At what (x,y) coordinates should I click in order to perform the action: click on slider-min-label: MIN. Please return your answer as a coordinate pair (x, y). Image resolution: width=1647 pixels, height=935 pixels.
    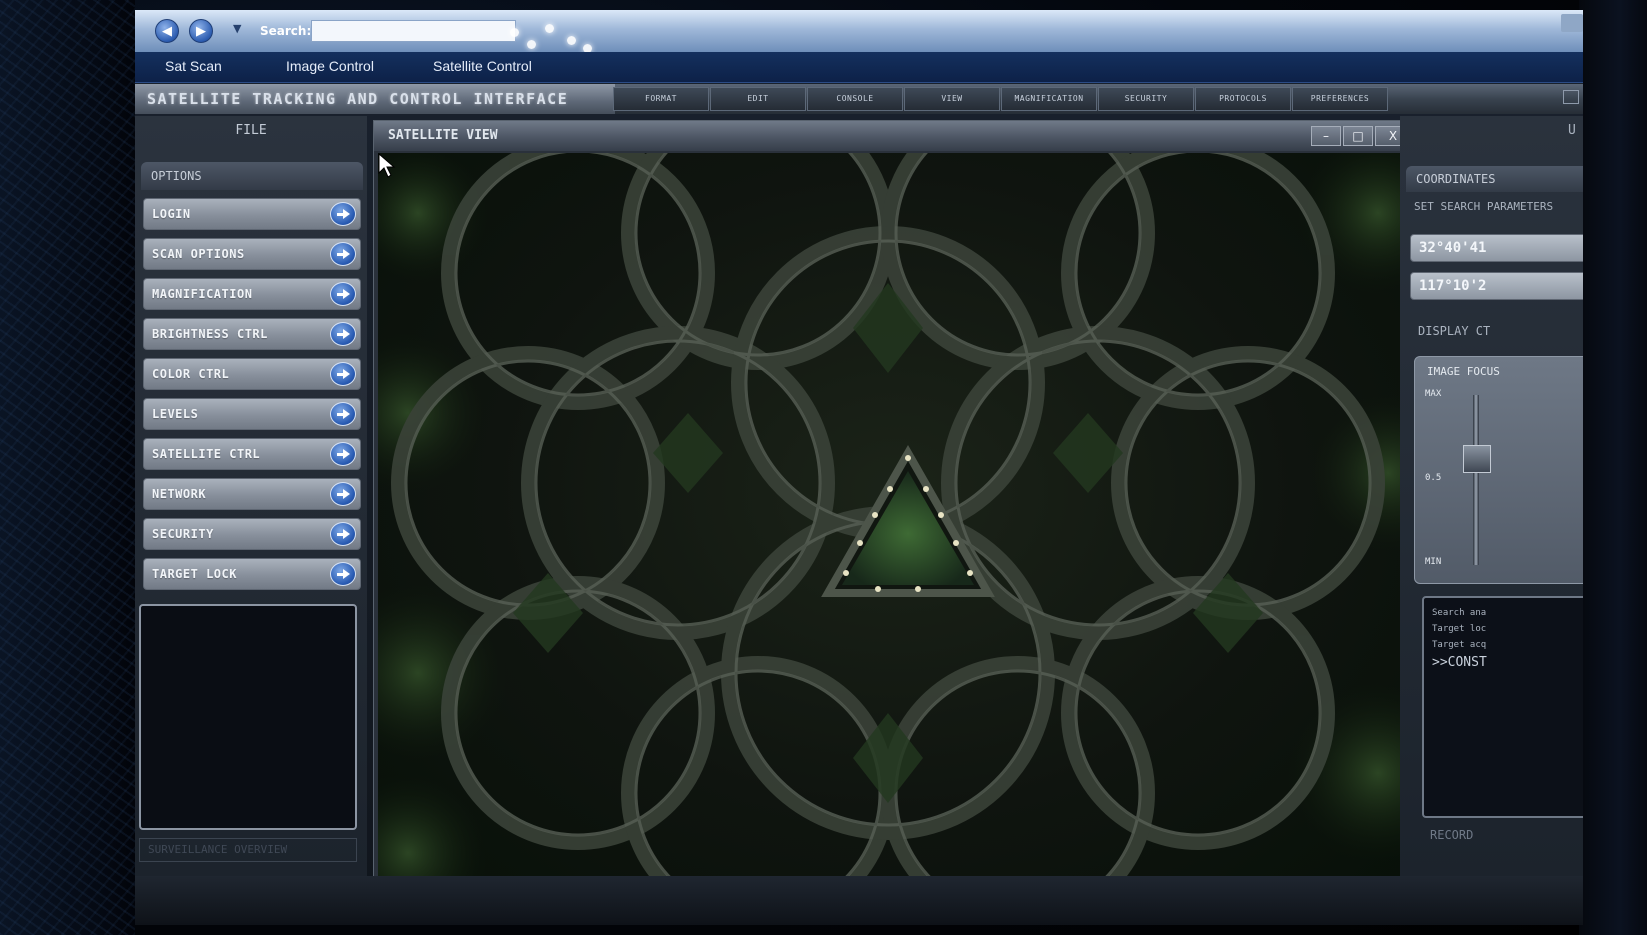
    Looking at the image, I should click on (1433, 562).